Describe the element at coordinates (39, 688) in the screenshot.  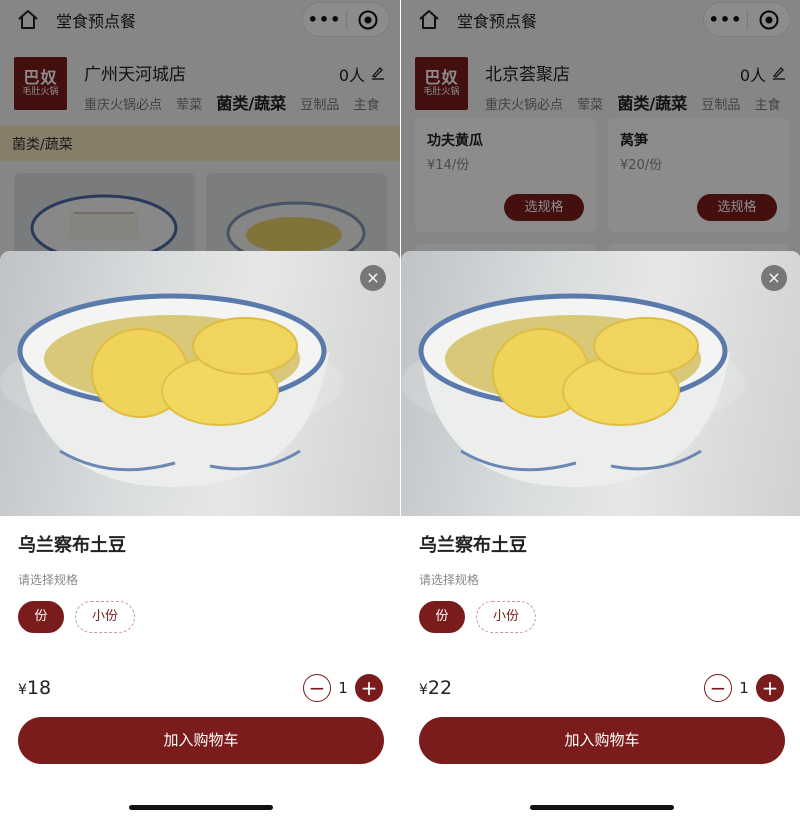
I see `price-value: 18` at that location.